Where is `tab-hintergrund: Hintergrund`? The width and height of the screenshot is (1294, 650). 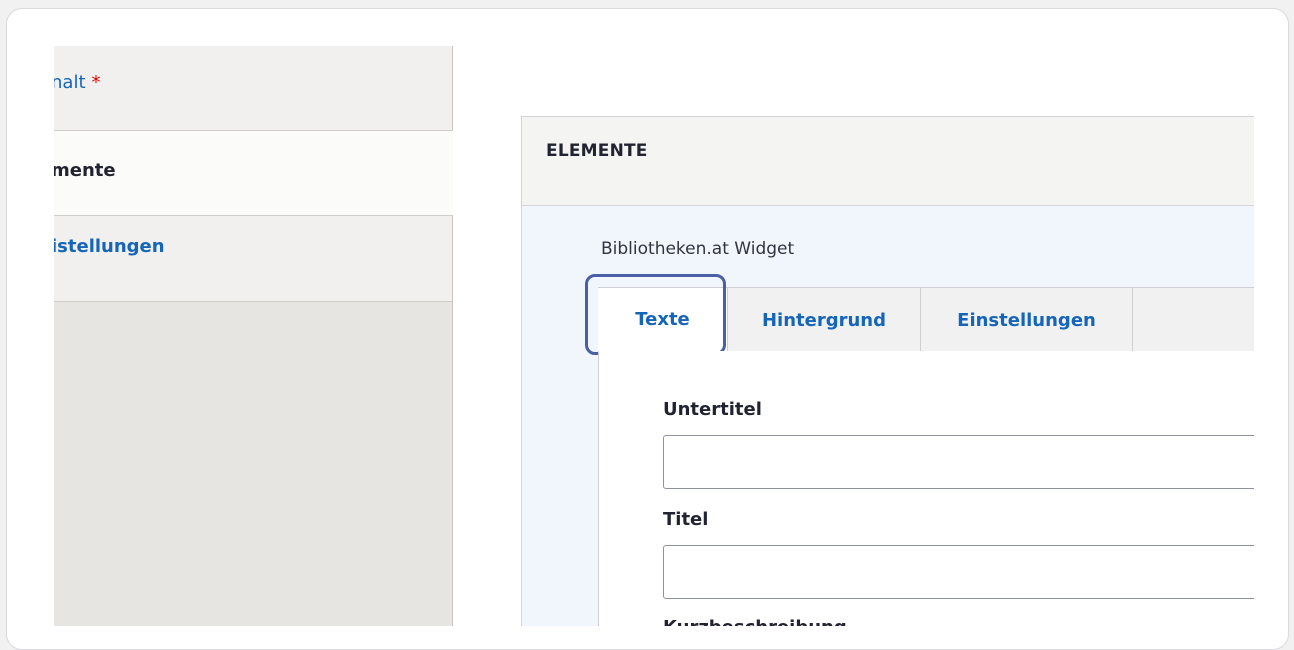 tab-hintergrund: Hintergrund is located at coordinates (824, 320).